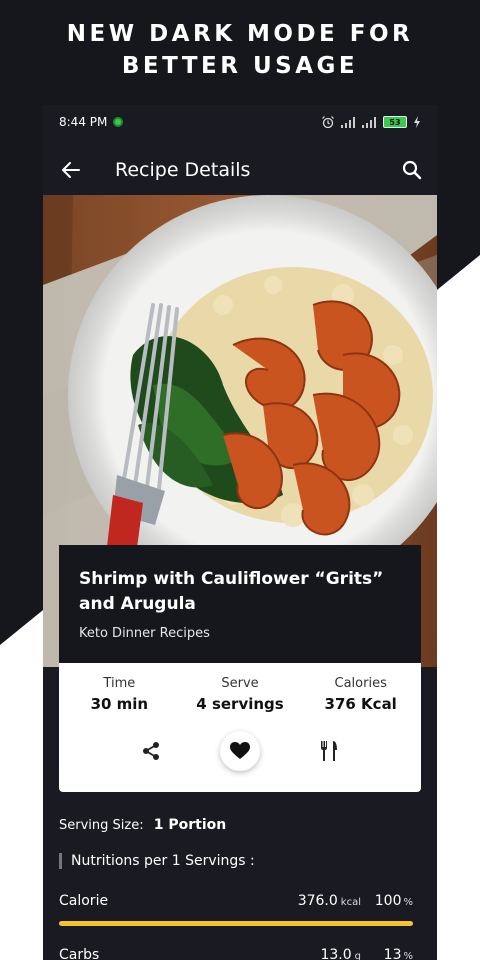 The width and height of the screenshot is (480, 960). Describe the element at coordinates (144, 633) in the screenshot. I see `recipe-category: Keto Dinner Recipes` at that location.